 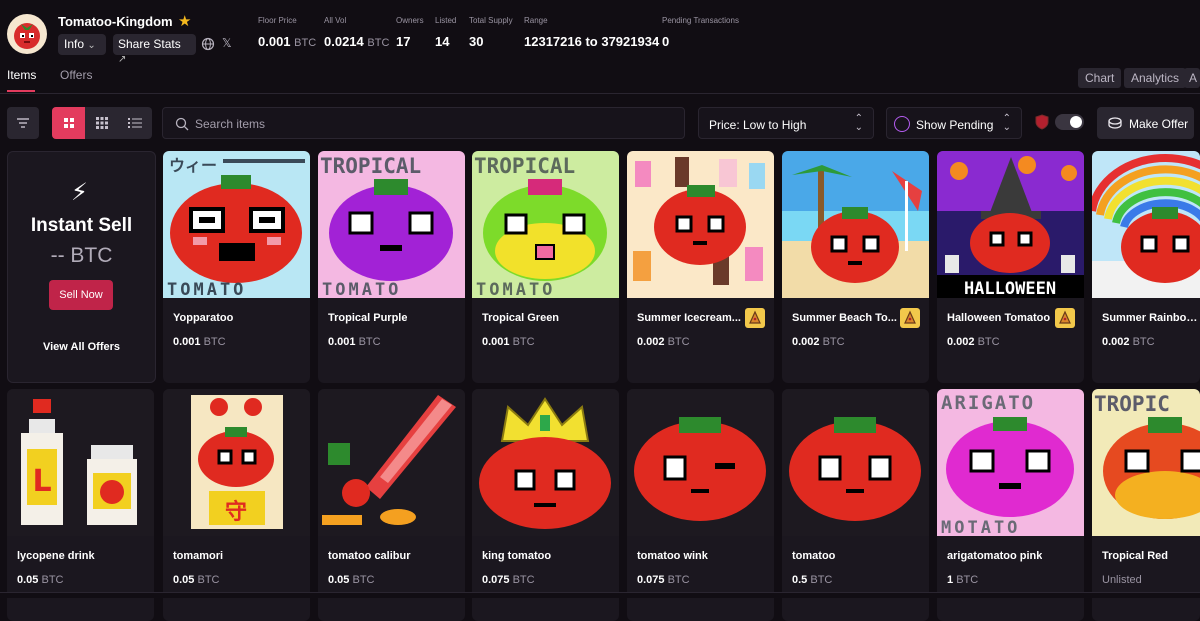 What do you see at coordinates (995, 556) in the screenshot?
I see `nft-name: arigatomatoo pink` at bounding box center [995, 556].